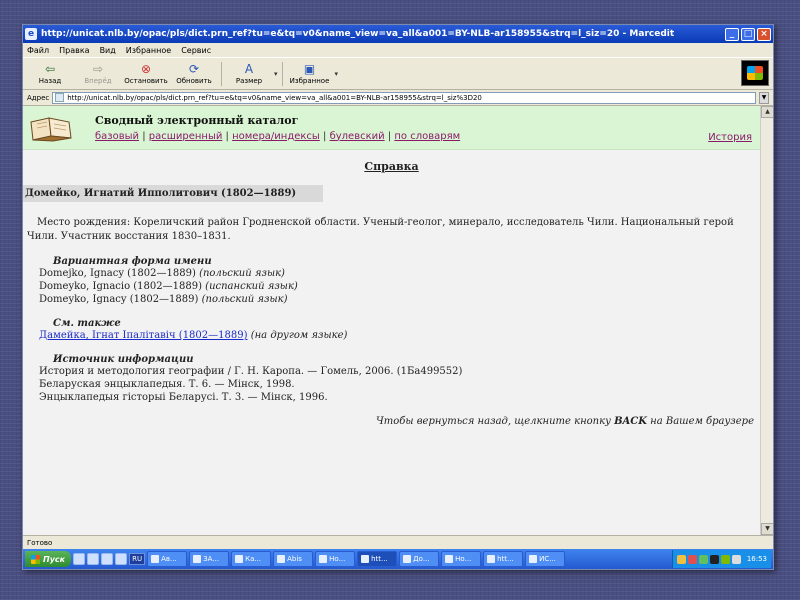  I want to click on menu-view: Вид, so click(108, 50).